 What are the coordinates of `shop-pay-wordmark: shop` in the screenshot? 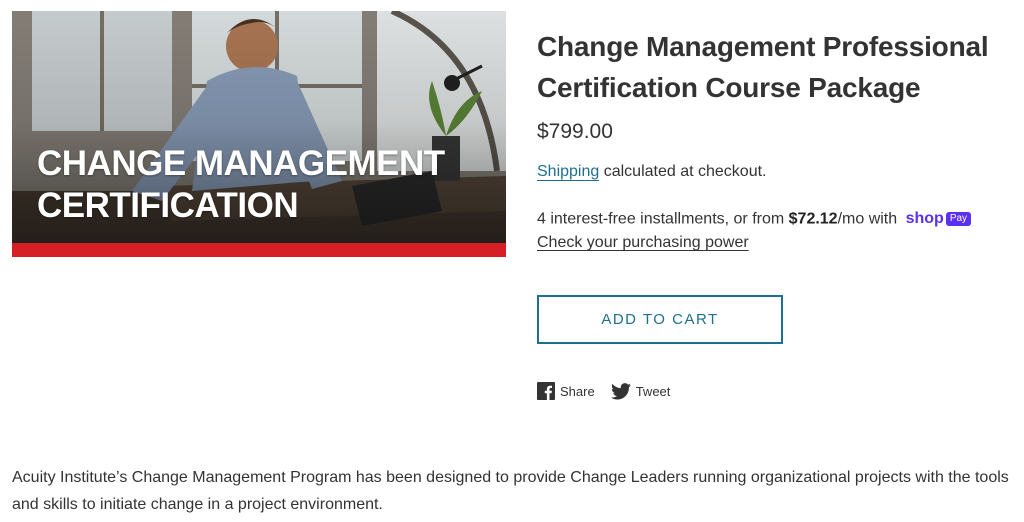 It's located at (924, 218).